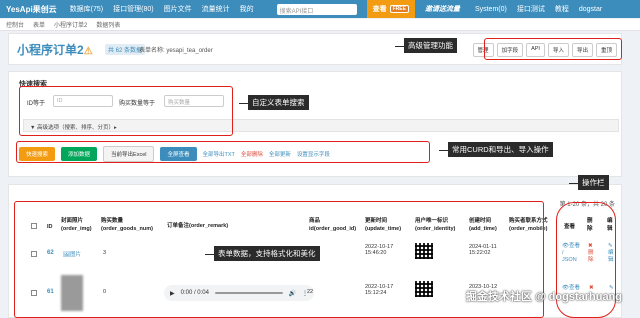  What do you see at coordinates (399, 9) in the screenshot?
I see `free-badge: FREE` at bounding box center [399, 9].